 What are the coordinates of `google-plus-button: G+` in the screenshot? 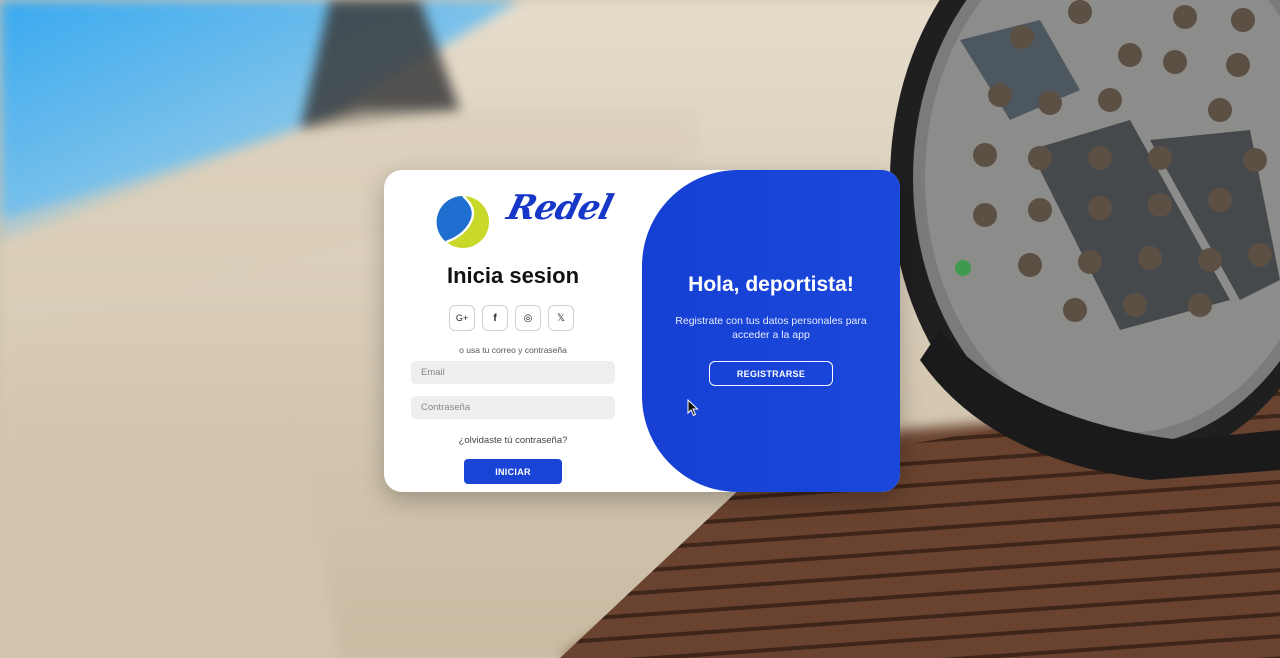 It's located at (462, 318).